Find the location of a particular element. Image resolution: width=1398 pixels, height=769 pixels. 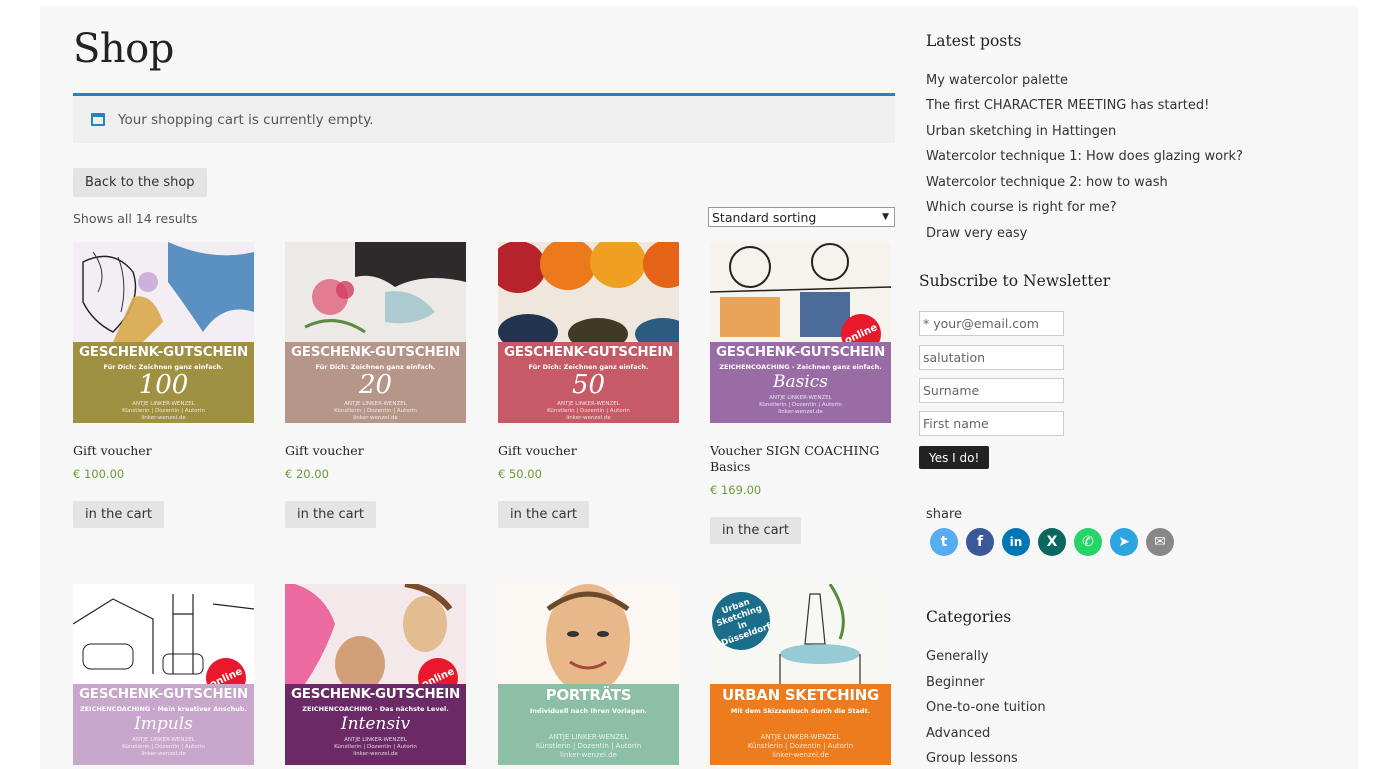

post-link: Watercolor technique 2: how to wash is located at coordinates (1047, 182).